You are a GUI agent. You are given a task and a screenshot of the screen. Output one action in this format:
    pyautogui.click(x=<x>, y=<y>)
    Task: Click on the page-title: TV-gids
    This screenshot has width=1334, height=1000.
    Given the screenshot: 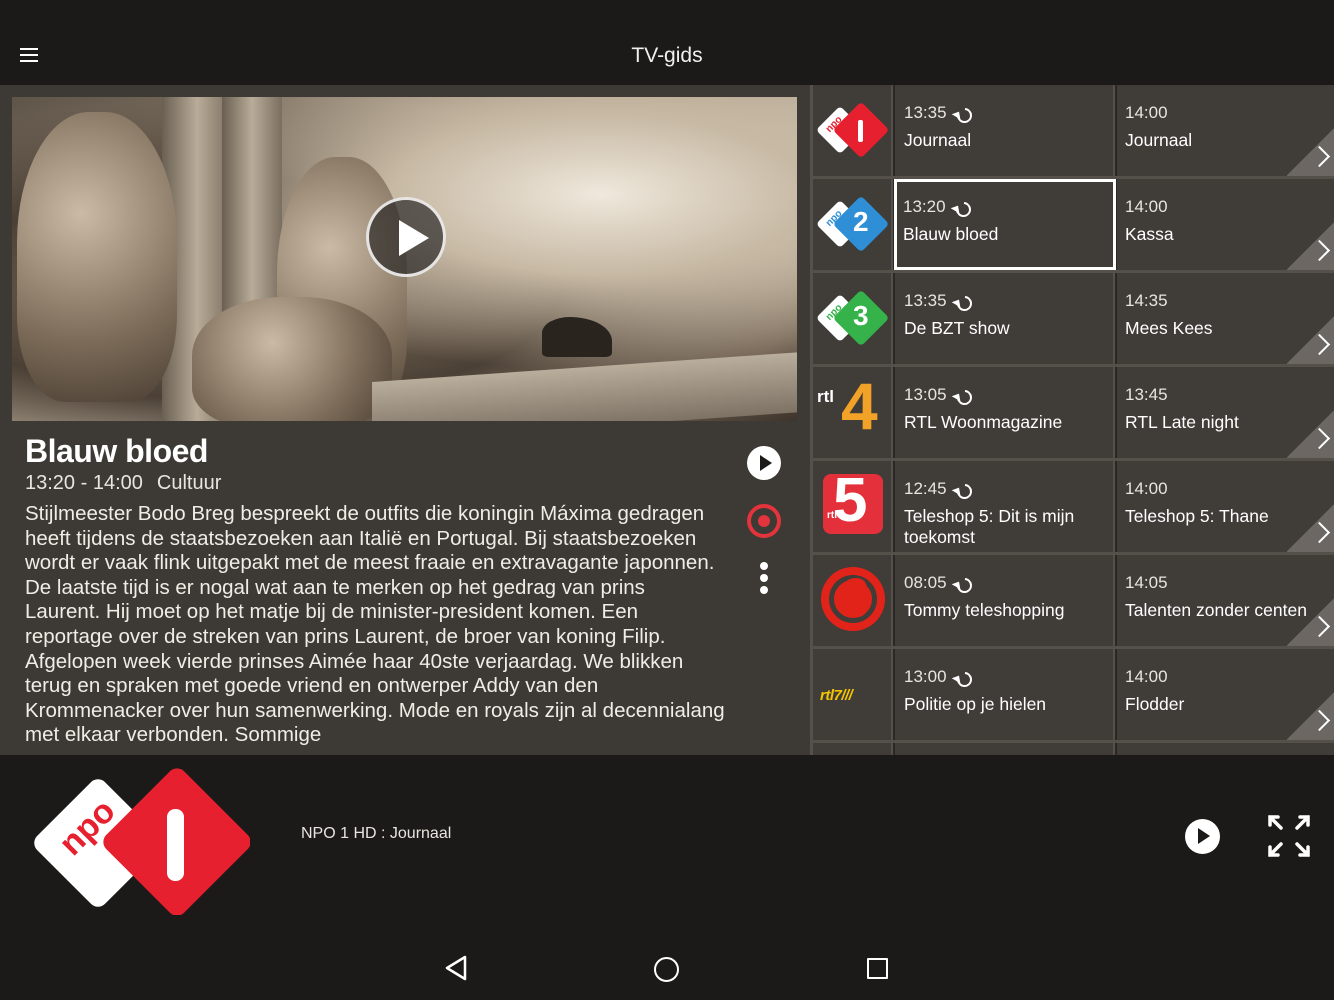 What is the action you would take?
    pyautogui.click(x=667, y=55)
    